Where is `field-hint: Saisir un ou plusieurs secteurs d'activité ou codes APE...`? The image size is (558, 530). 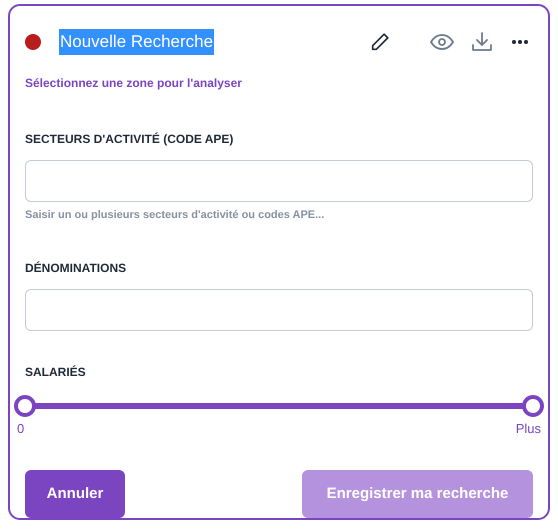 field-hint: Saisir un ou plusieurs secteurs d'activité ou codes APE... is located at coordinates (175, 215).